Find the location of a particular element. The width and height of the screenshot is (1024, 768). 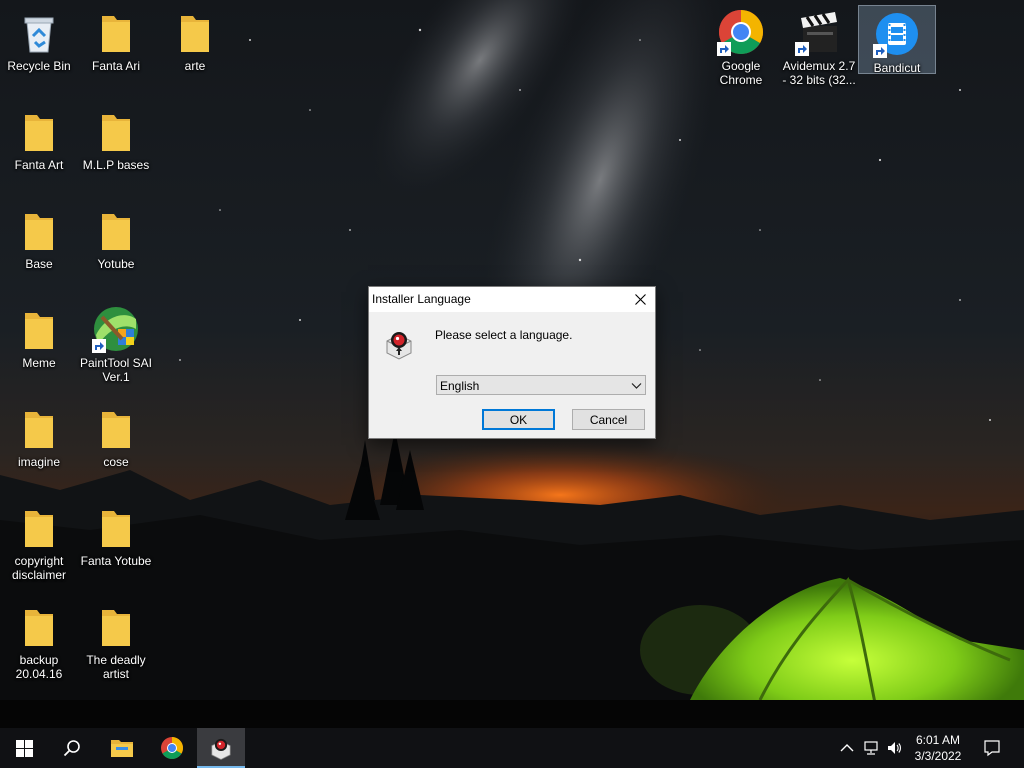

bandicut-installer-logo-icon is located at coordinates (399, 344).